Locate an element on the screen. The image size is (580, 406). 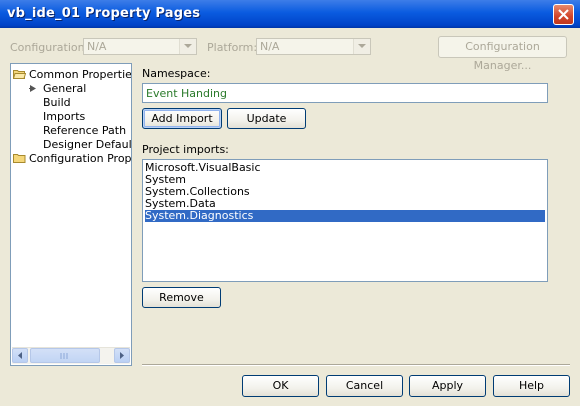
cancel-button: Cancel is located at coordinates (364, 386).